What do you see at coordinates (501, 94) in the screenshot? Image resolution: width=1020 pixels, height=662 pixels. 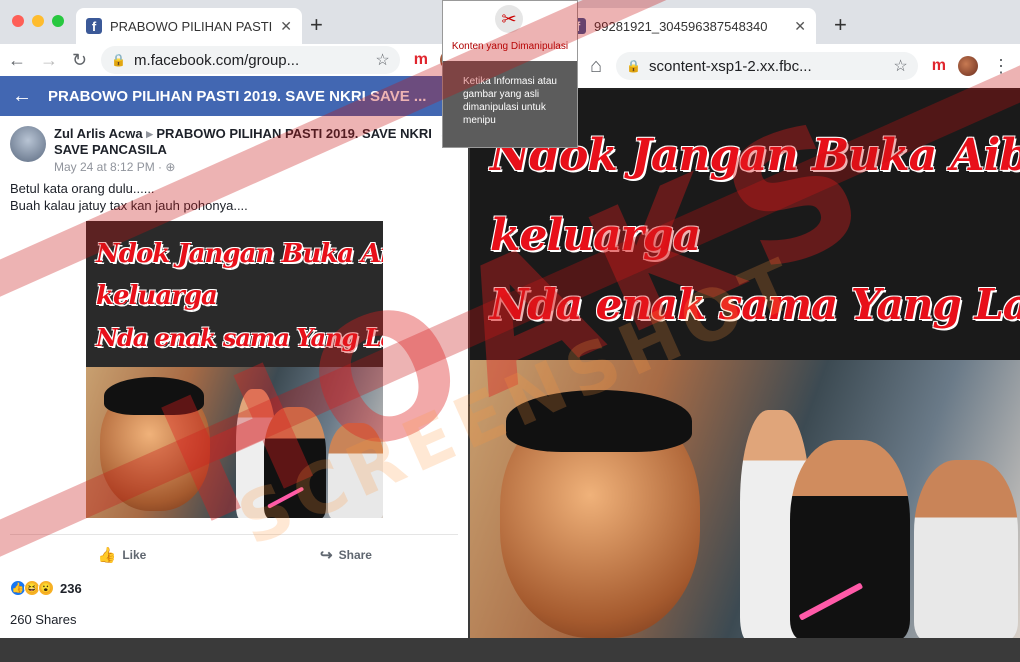 I see `popup-body-line: gambar yang asli` at bounding box center [501, 94].